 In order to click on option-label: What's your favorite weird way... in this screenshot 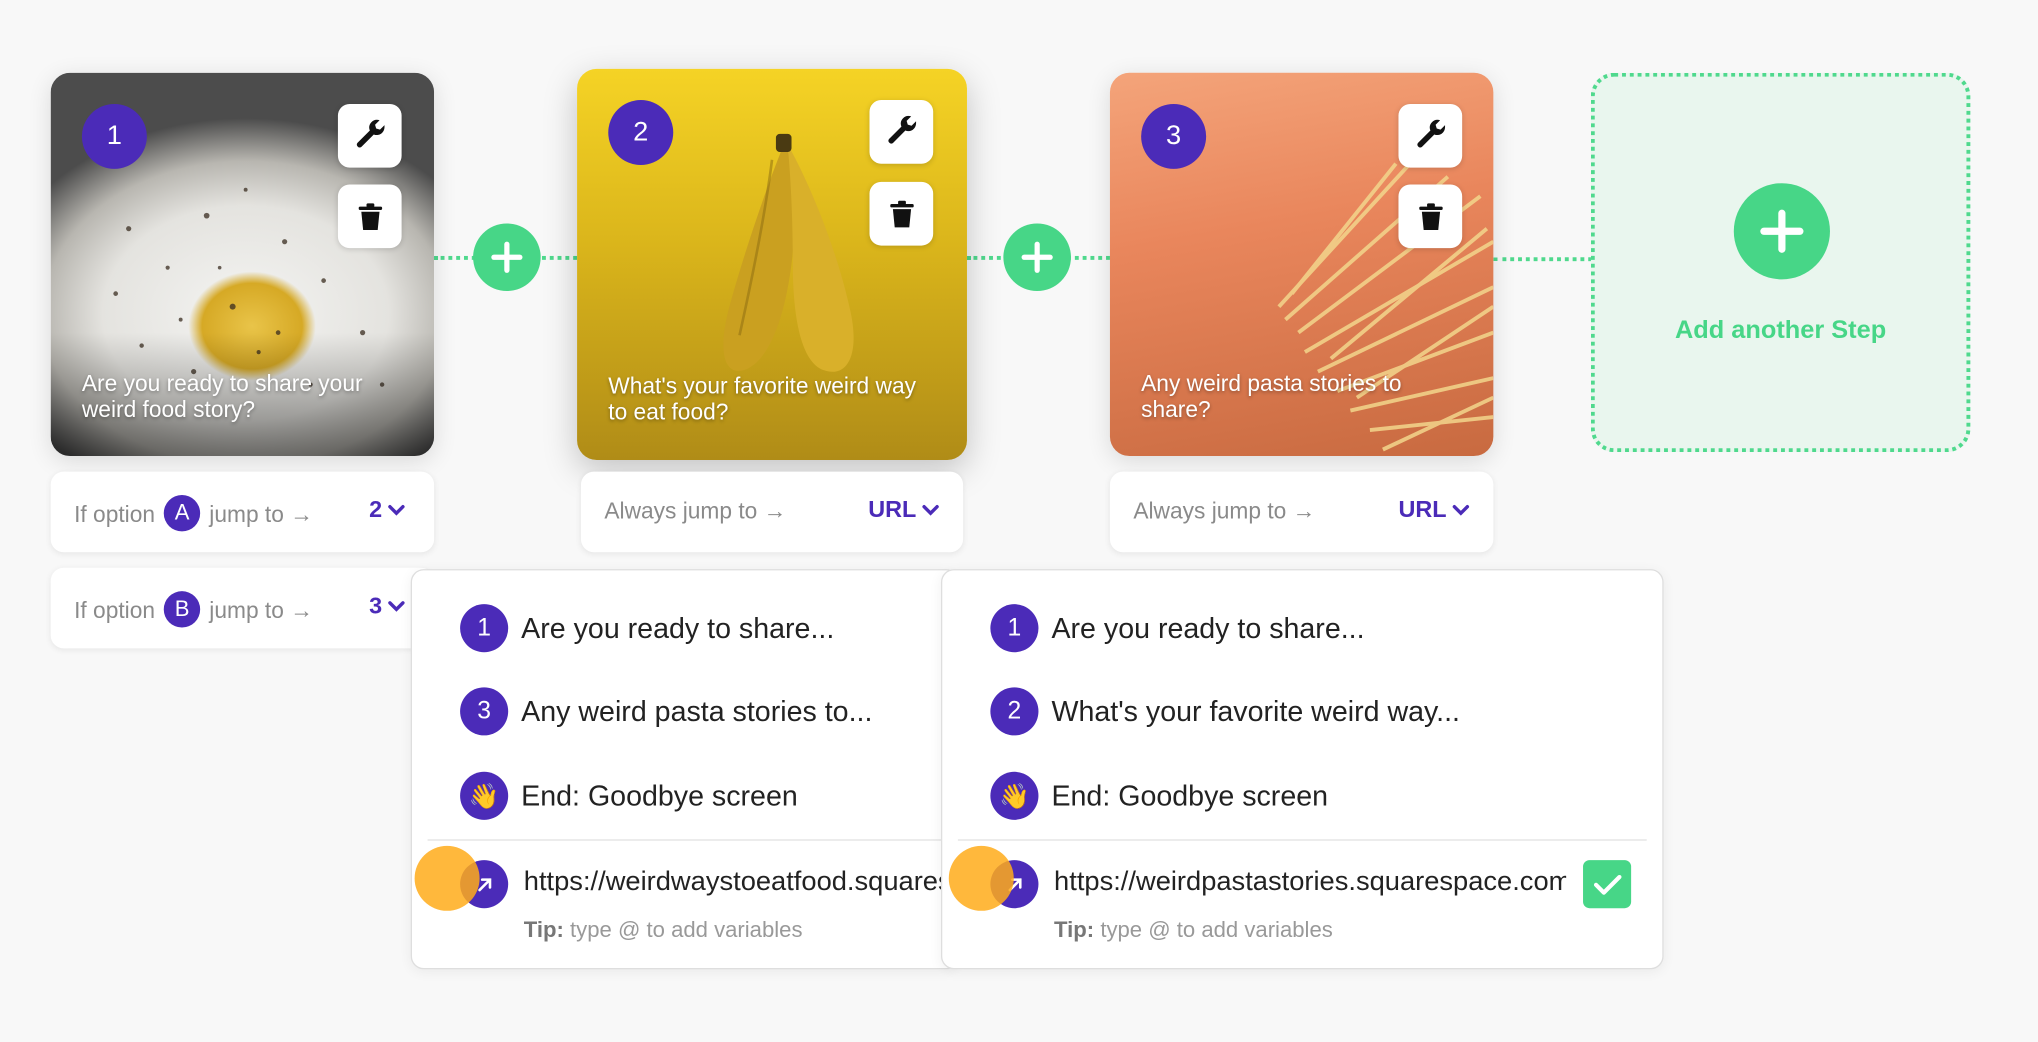, I will do `click(1256, 710)`.